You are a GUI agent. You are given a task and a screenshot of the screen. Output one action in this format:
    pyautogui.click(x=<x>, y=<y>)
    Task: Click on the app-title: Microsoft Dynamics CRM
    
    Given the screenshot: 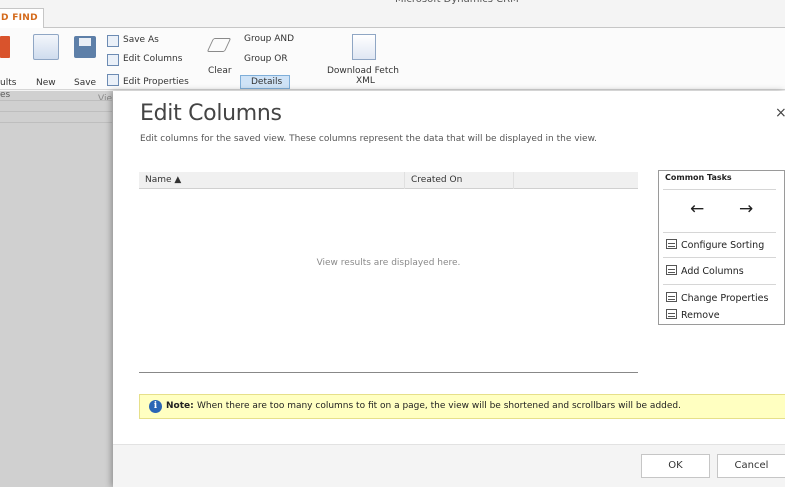 What is the action you would take?
    pyautogui.click(x=457, y=4)
    